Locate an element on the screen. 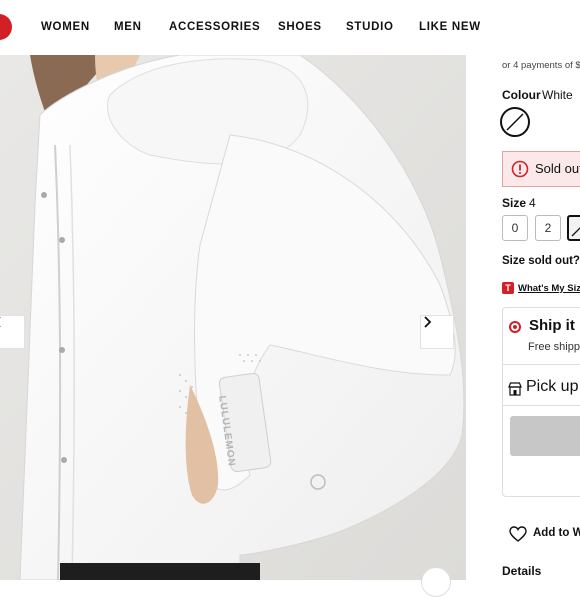 This screenshot has height=597, width=580. chevron-right-icon is located at coordinates (428, 322).